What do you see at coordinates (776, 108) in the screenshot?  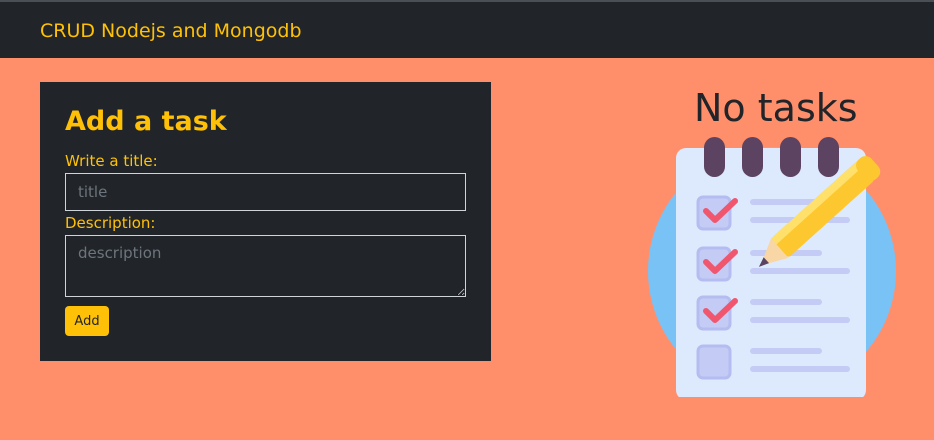 I see `no-tasks-heading: No tasks` at bounding box center [776, 108].